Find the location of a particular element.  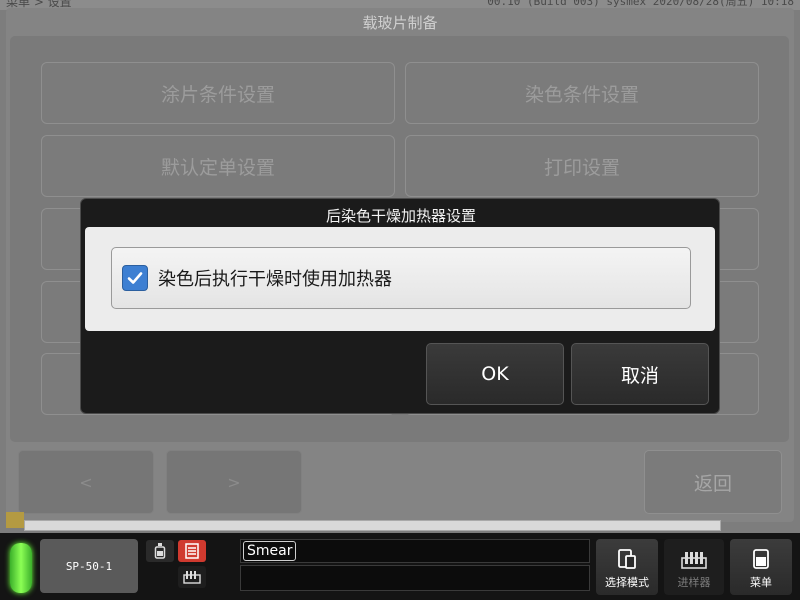

checkmark-icon is located at coordinates (135, 278).